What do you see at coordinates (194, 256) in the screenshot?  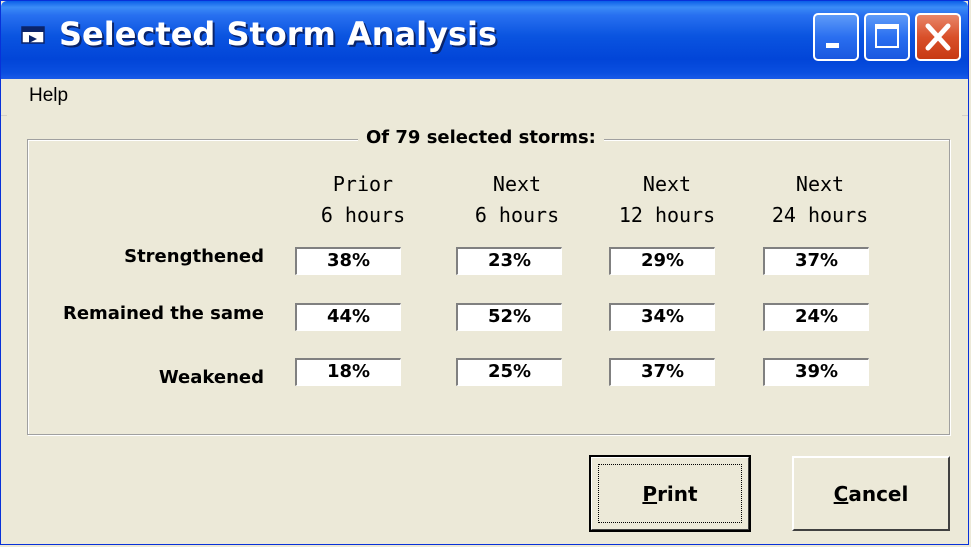 I see `row-label-strengthened: Strengthened` at bounding box center [194, 256].